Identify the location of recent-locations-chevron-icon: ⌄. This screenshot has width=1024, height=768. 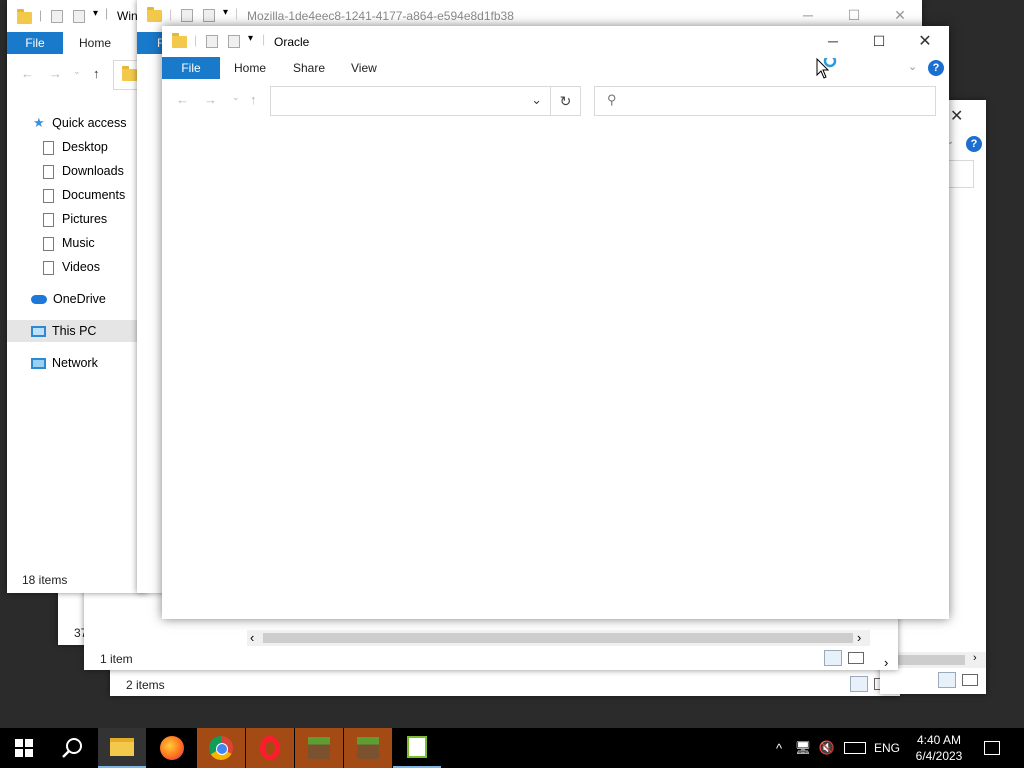
(236, 97).